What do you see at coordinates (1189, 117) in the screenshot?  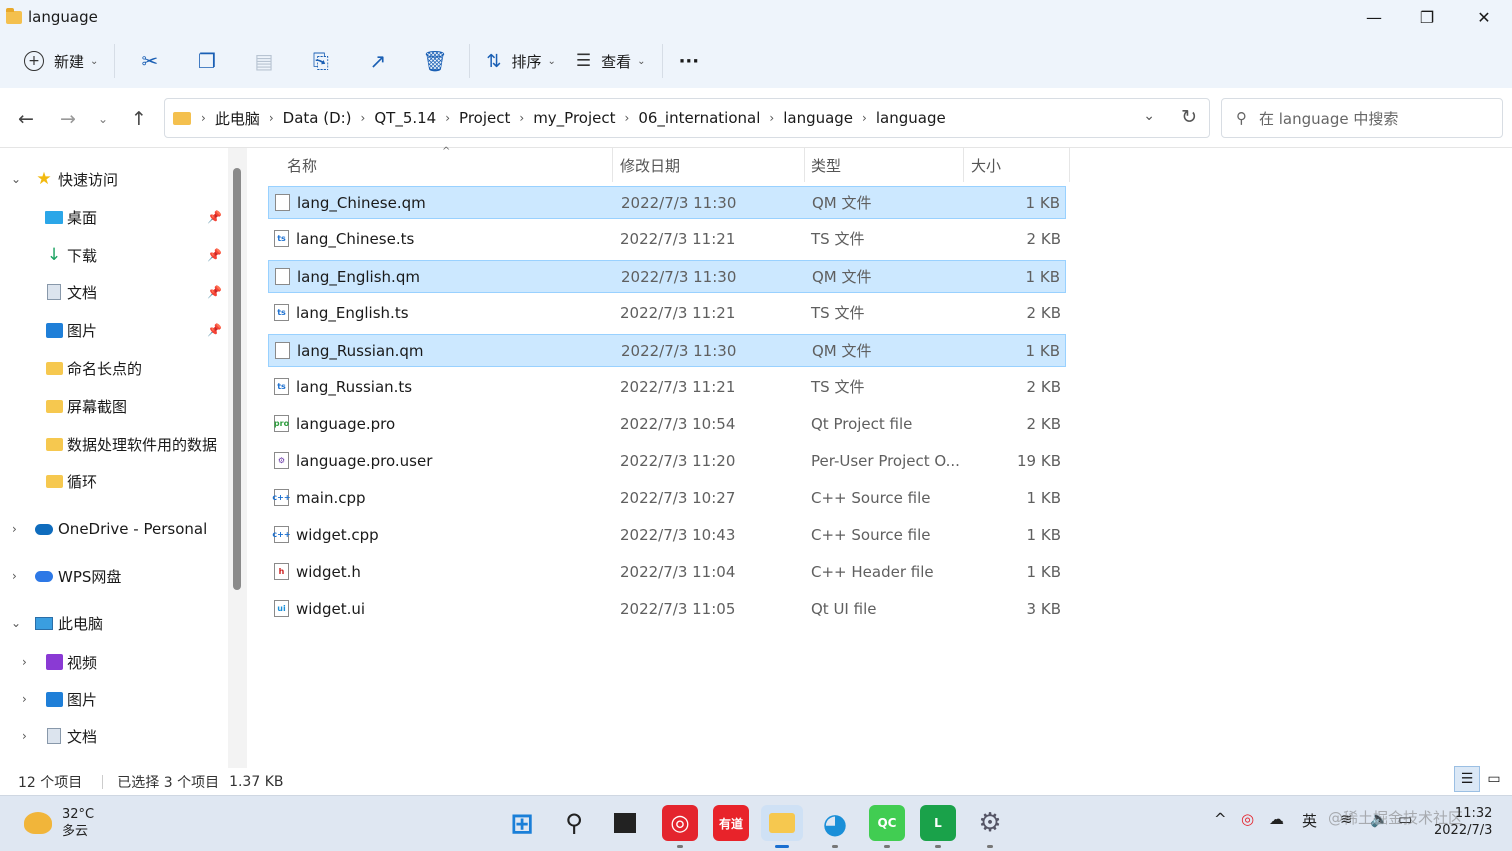 I see `refresh-icon: ↻` at bounding box center [1189, 117].